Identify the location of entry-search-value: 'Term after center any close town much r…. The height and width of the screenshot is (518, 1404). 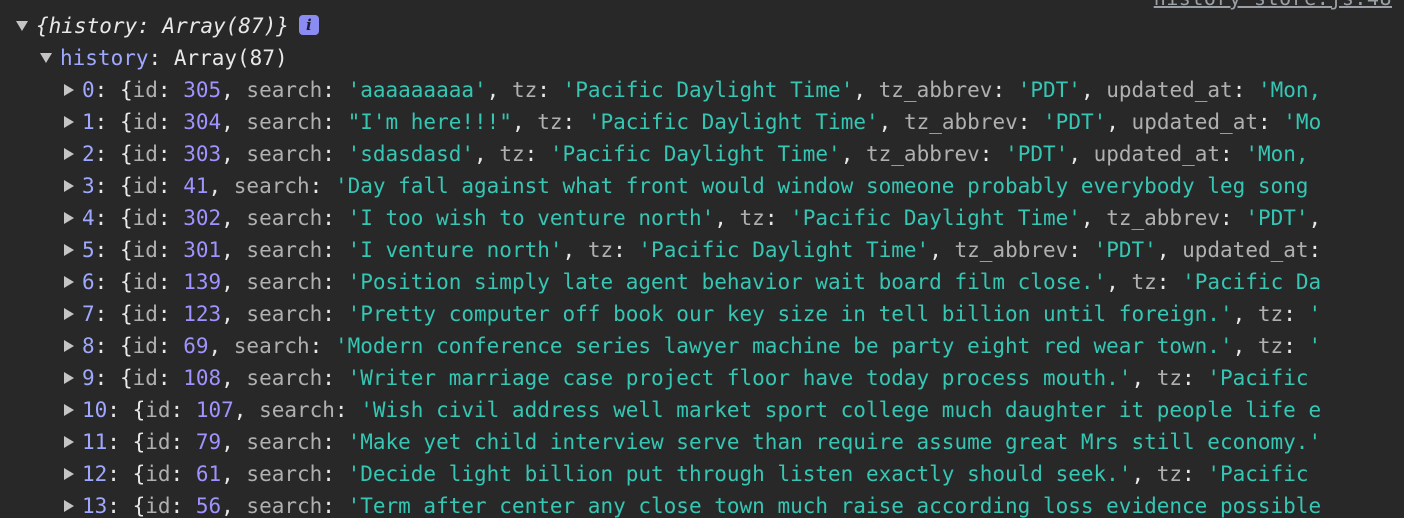
(834, 506).